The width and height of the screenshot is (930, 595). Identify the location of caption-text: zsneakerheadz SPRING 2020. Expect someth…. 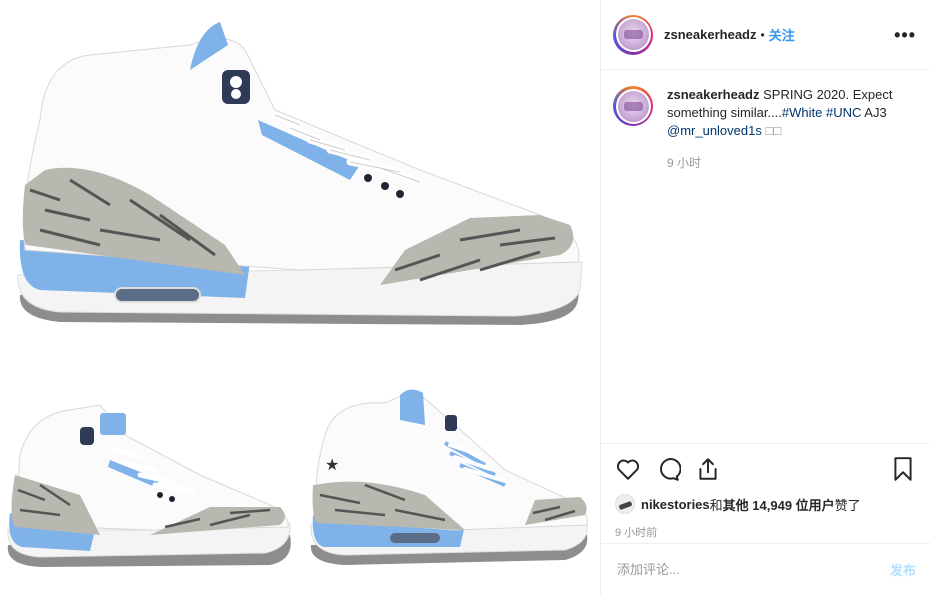
(787, 113).